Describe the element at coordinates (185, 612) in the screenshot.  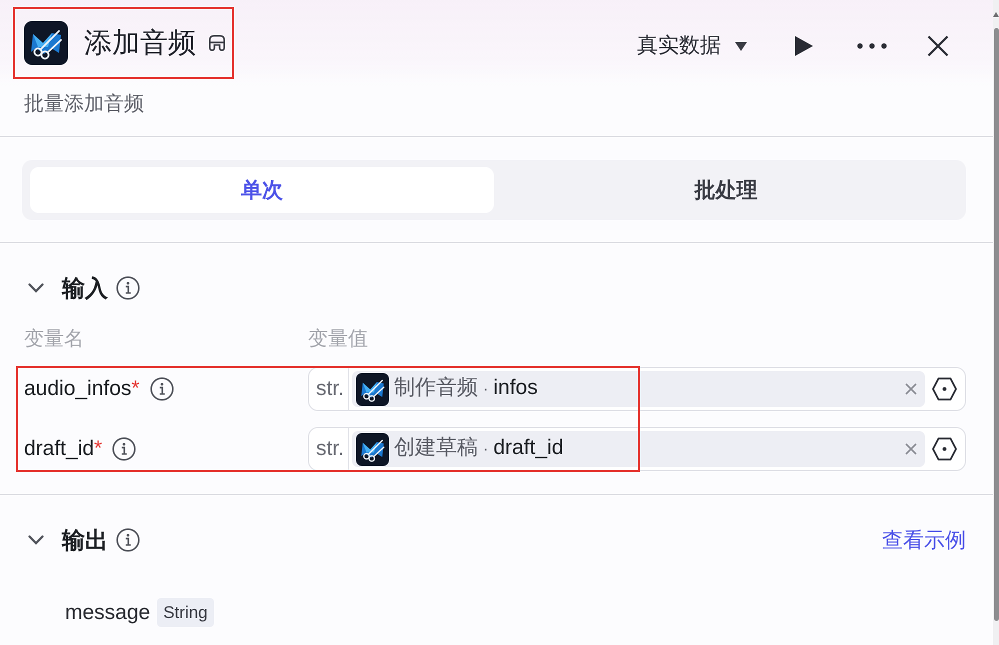
I see `type-tag: String` at that location.